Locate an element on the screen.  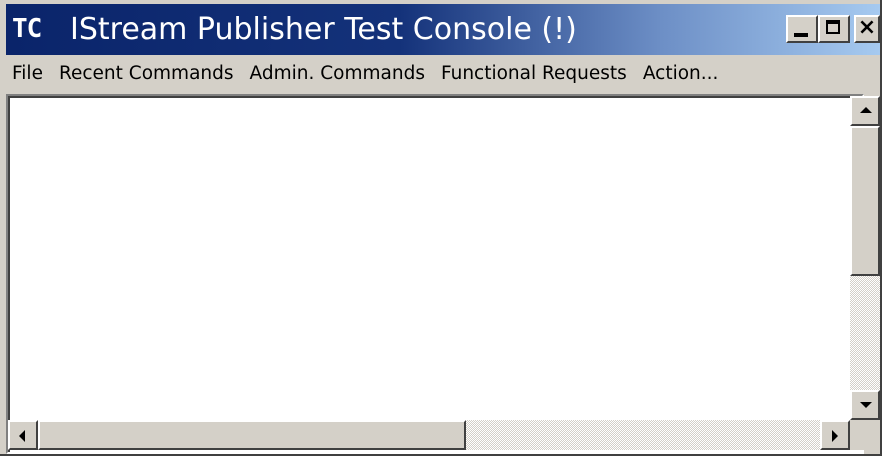
horizontal-scrollbar is located at coordinates (429, 435).